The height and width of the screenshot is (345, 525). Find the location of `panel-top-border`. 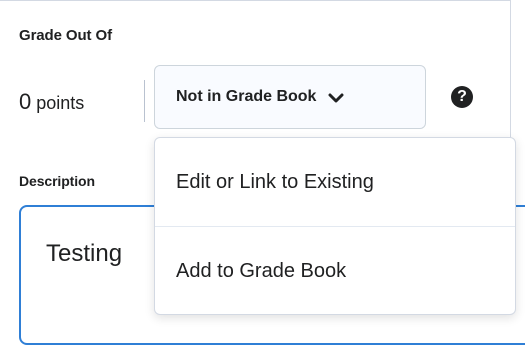

panel-top-border is located at coordinates (255, 0).